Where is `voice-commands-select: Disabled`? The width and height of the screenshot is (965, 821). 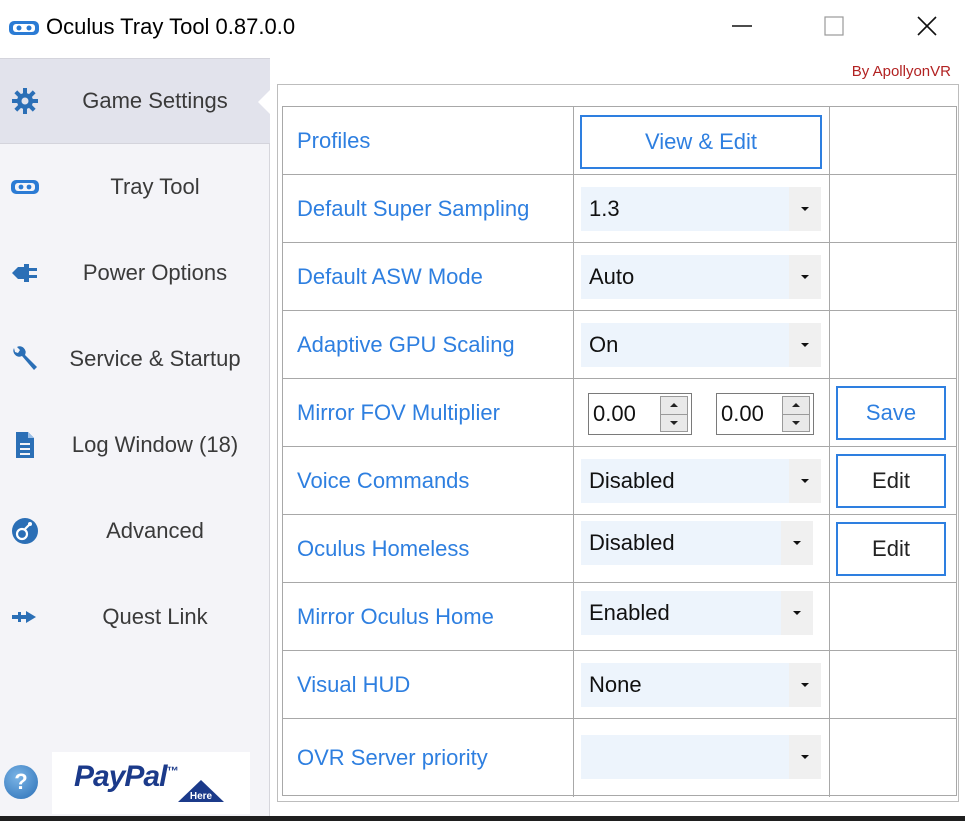
voice-commands-select: Disabled is located at coordinates (701, 481).